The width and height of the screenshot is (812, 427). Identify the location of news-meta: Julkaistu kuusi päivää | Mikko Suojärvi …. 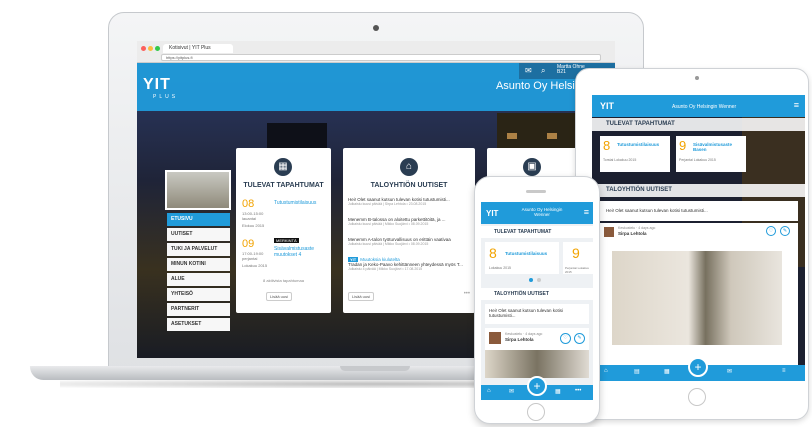
(388, 244).